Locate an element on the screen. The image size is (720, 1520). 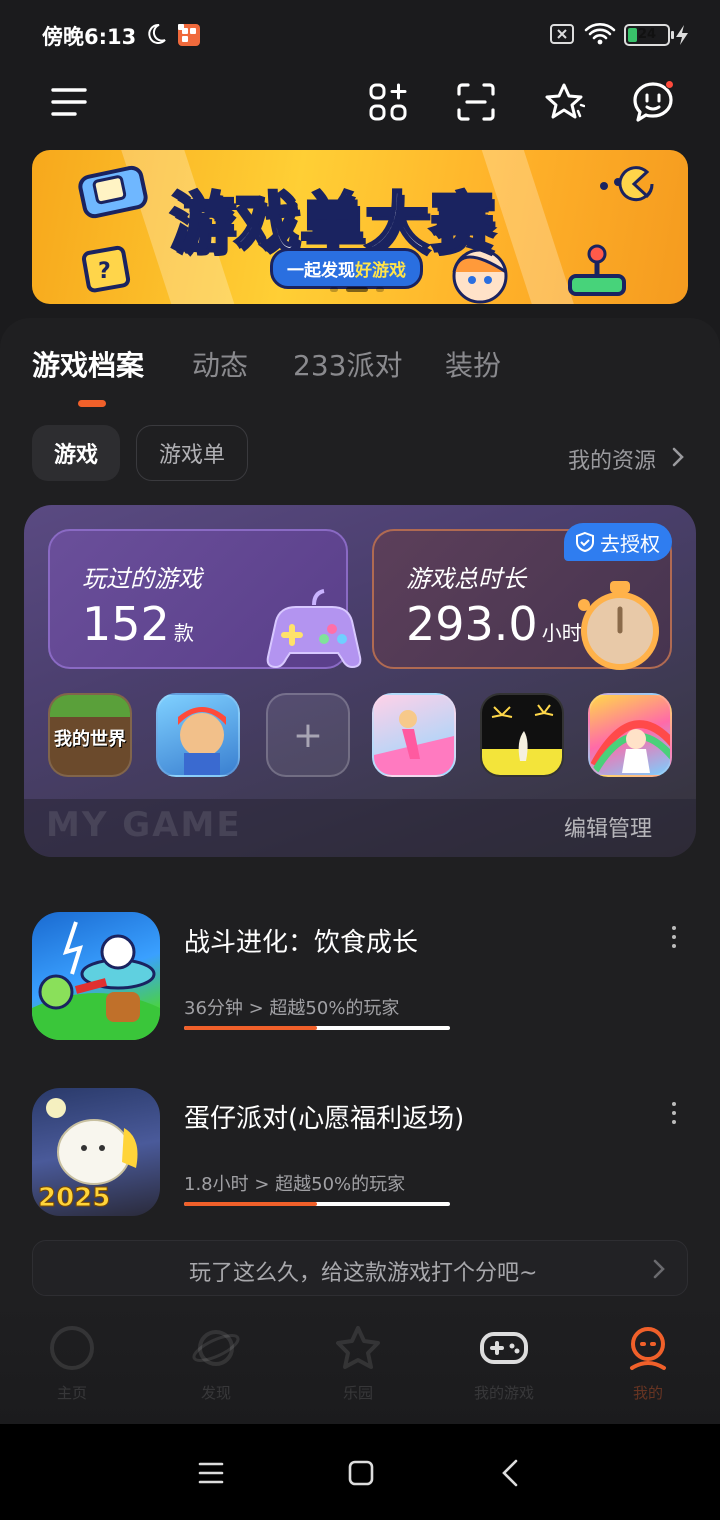
total-time-value: 293.0 小时 is located at coordinates (494, 624).